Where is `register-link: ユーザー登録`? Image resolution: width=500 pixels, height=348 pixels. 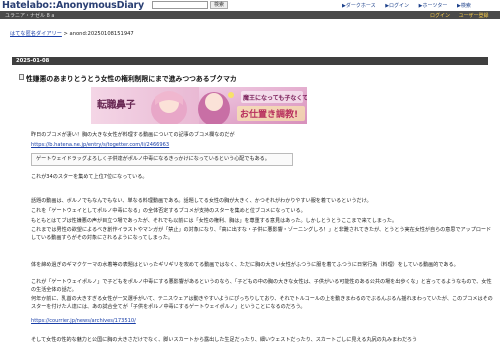 register-link: ユーザー登録 is located at coordinates (474, 16).